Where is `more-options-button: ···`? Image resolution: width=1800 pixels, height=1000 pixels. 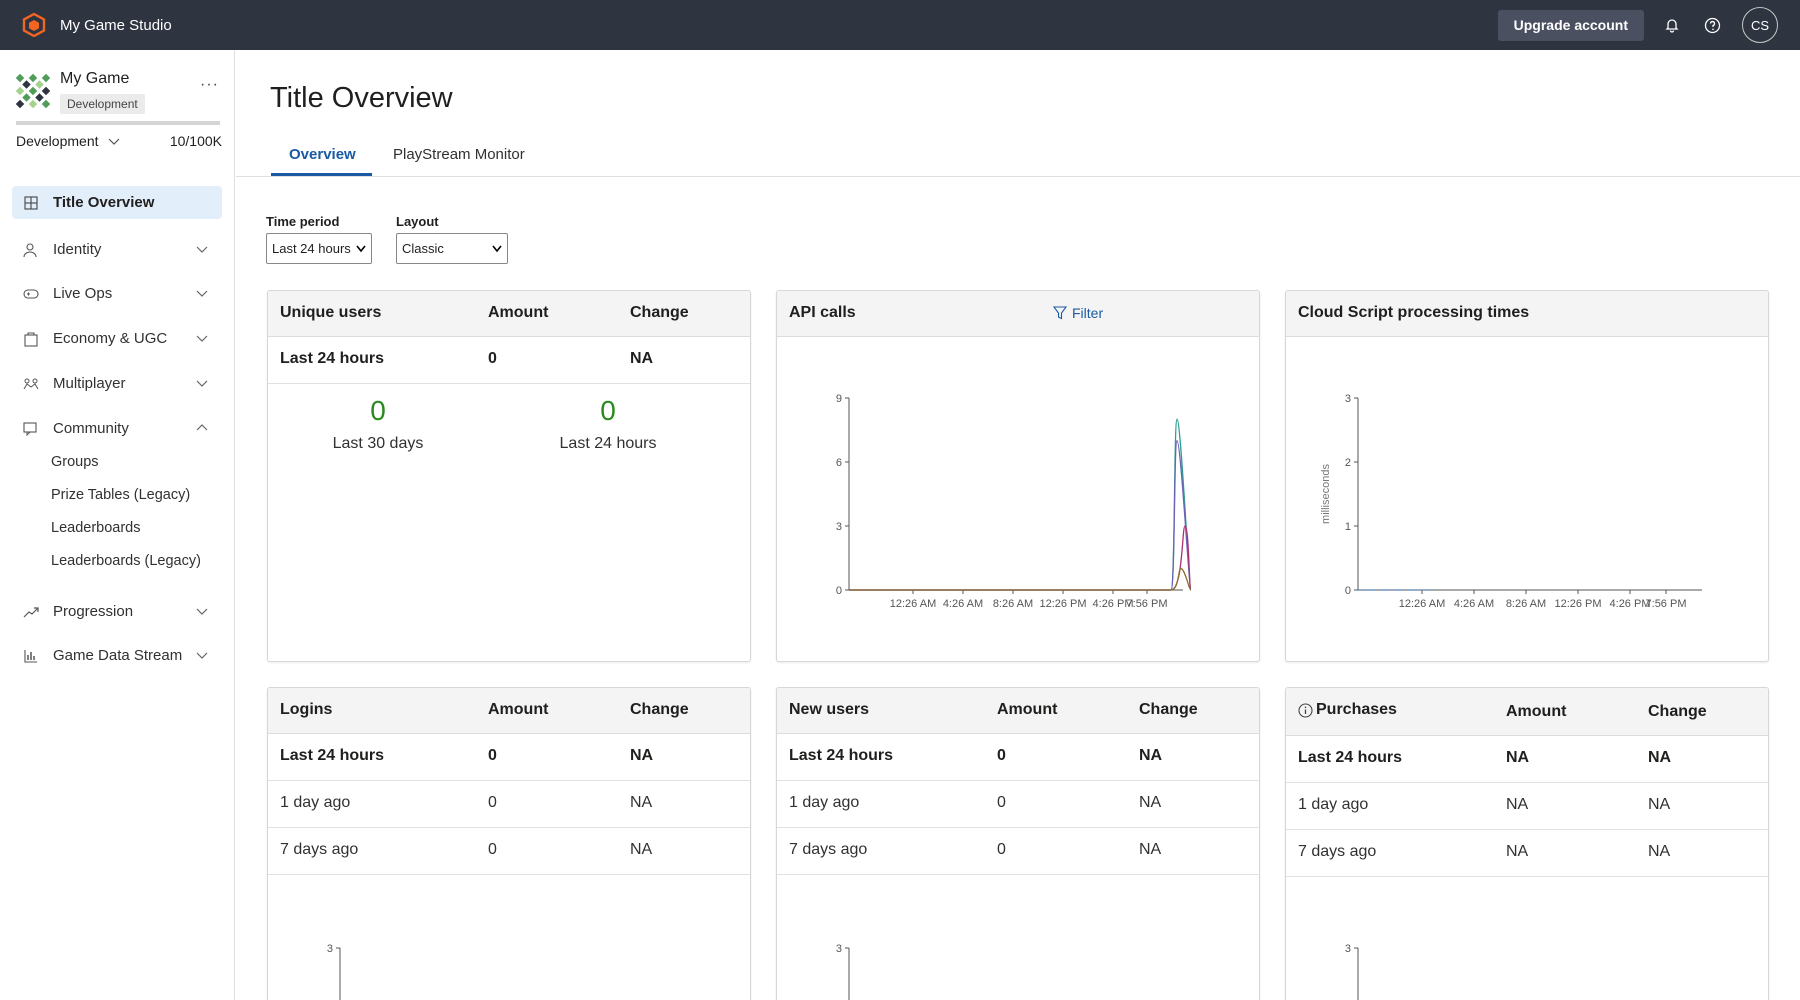
more-options-button: ··· is located at coordinates (209, 85).